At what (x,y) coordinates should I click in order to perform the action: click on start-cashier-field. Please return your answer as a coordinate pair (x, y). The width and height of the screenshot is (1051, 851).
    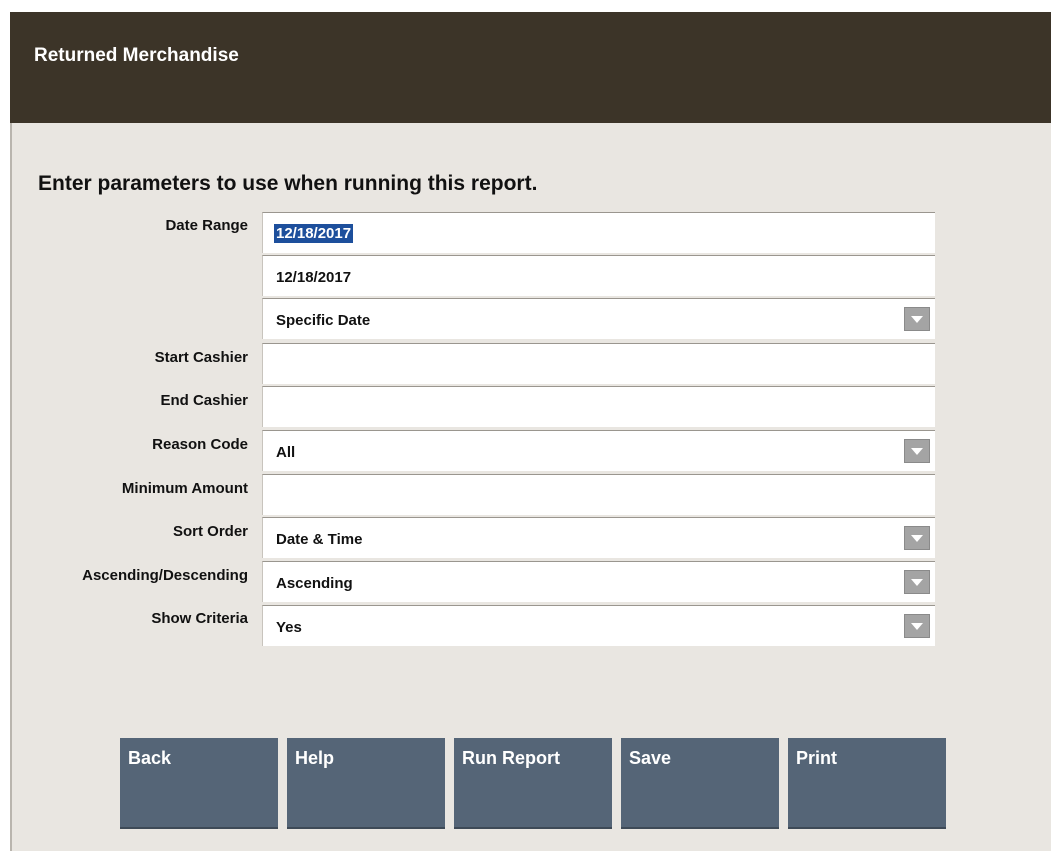
    Looking at the image, I should click on (598, 363).